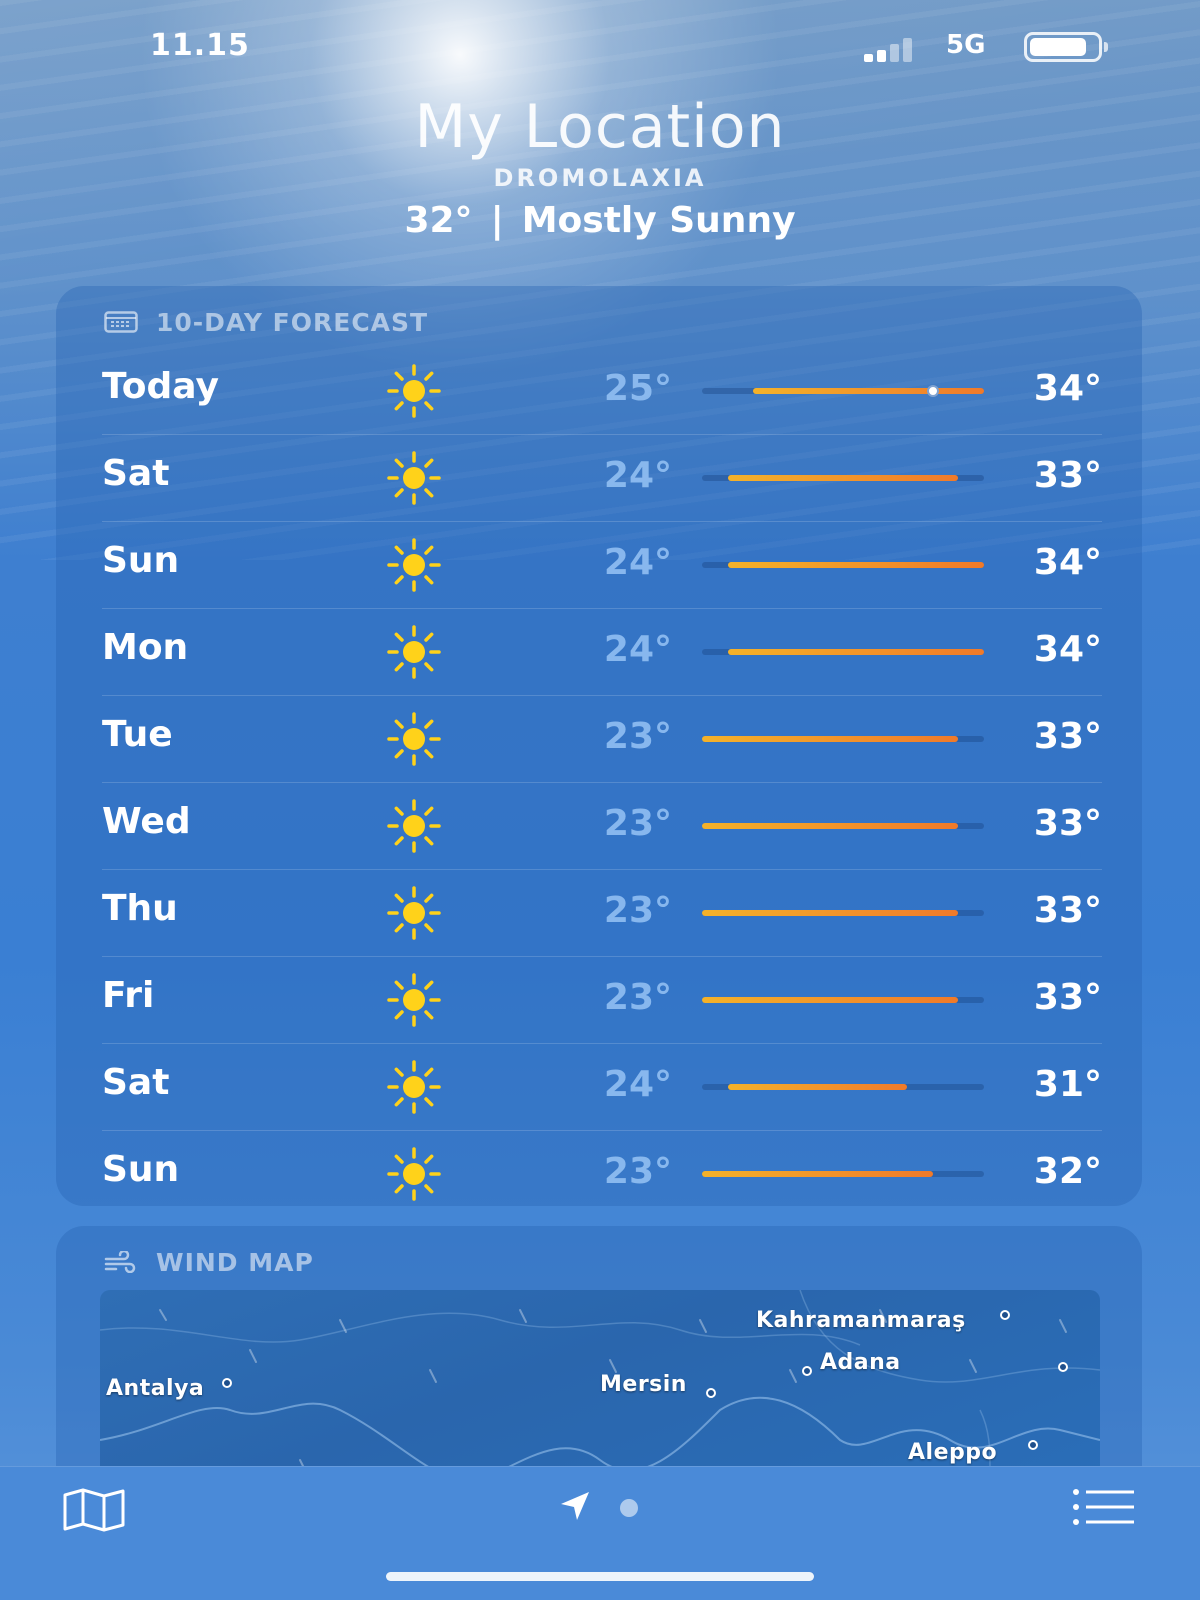  What do you see at coordinates (860, 1362) in the screenshot?
I see `city-adana: Adana` at bounding box center [860, 1362].